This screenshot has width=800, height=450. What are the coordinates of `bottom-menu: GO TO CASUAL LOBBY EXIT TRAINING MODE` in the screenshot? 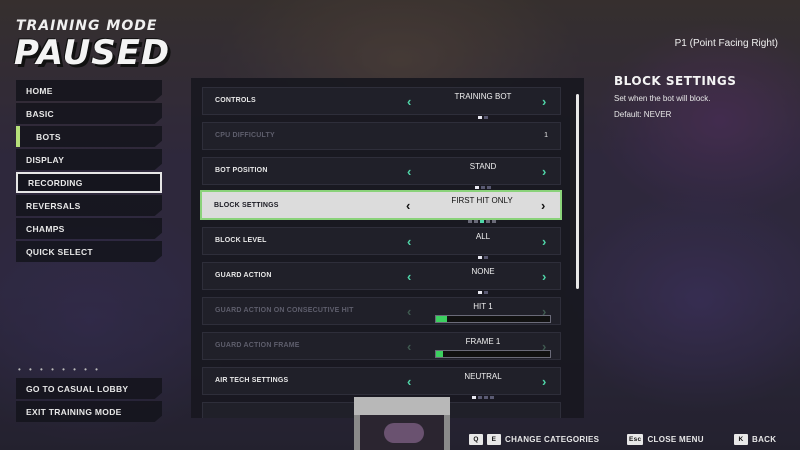 It's located at (89, 401).